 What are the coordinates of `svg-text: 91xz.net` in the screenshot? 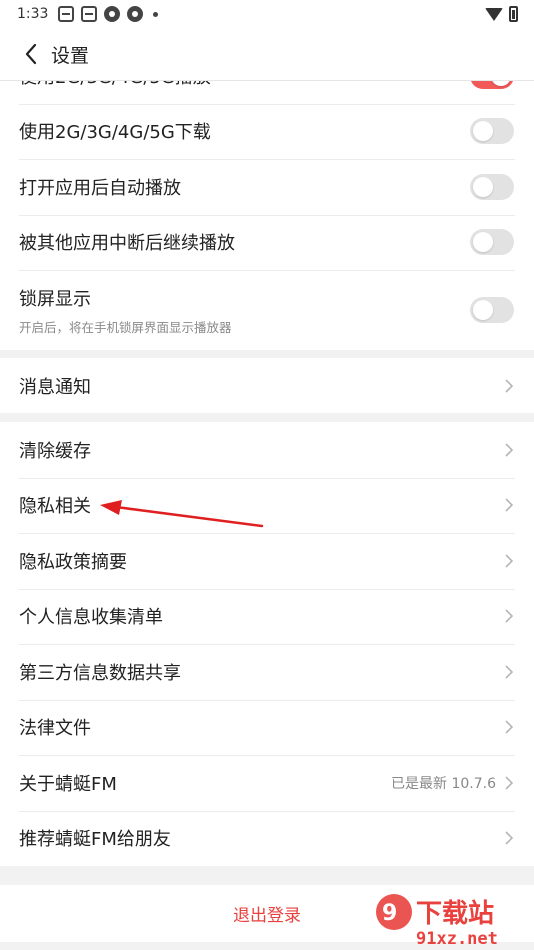 It's located at (457, 938).